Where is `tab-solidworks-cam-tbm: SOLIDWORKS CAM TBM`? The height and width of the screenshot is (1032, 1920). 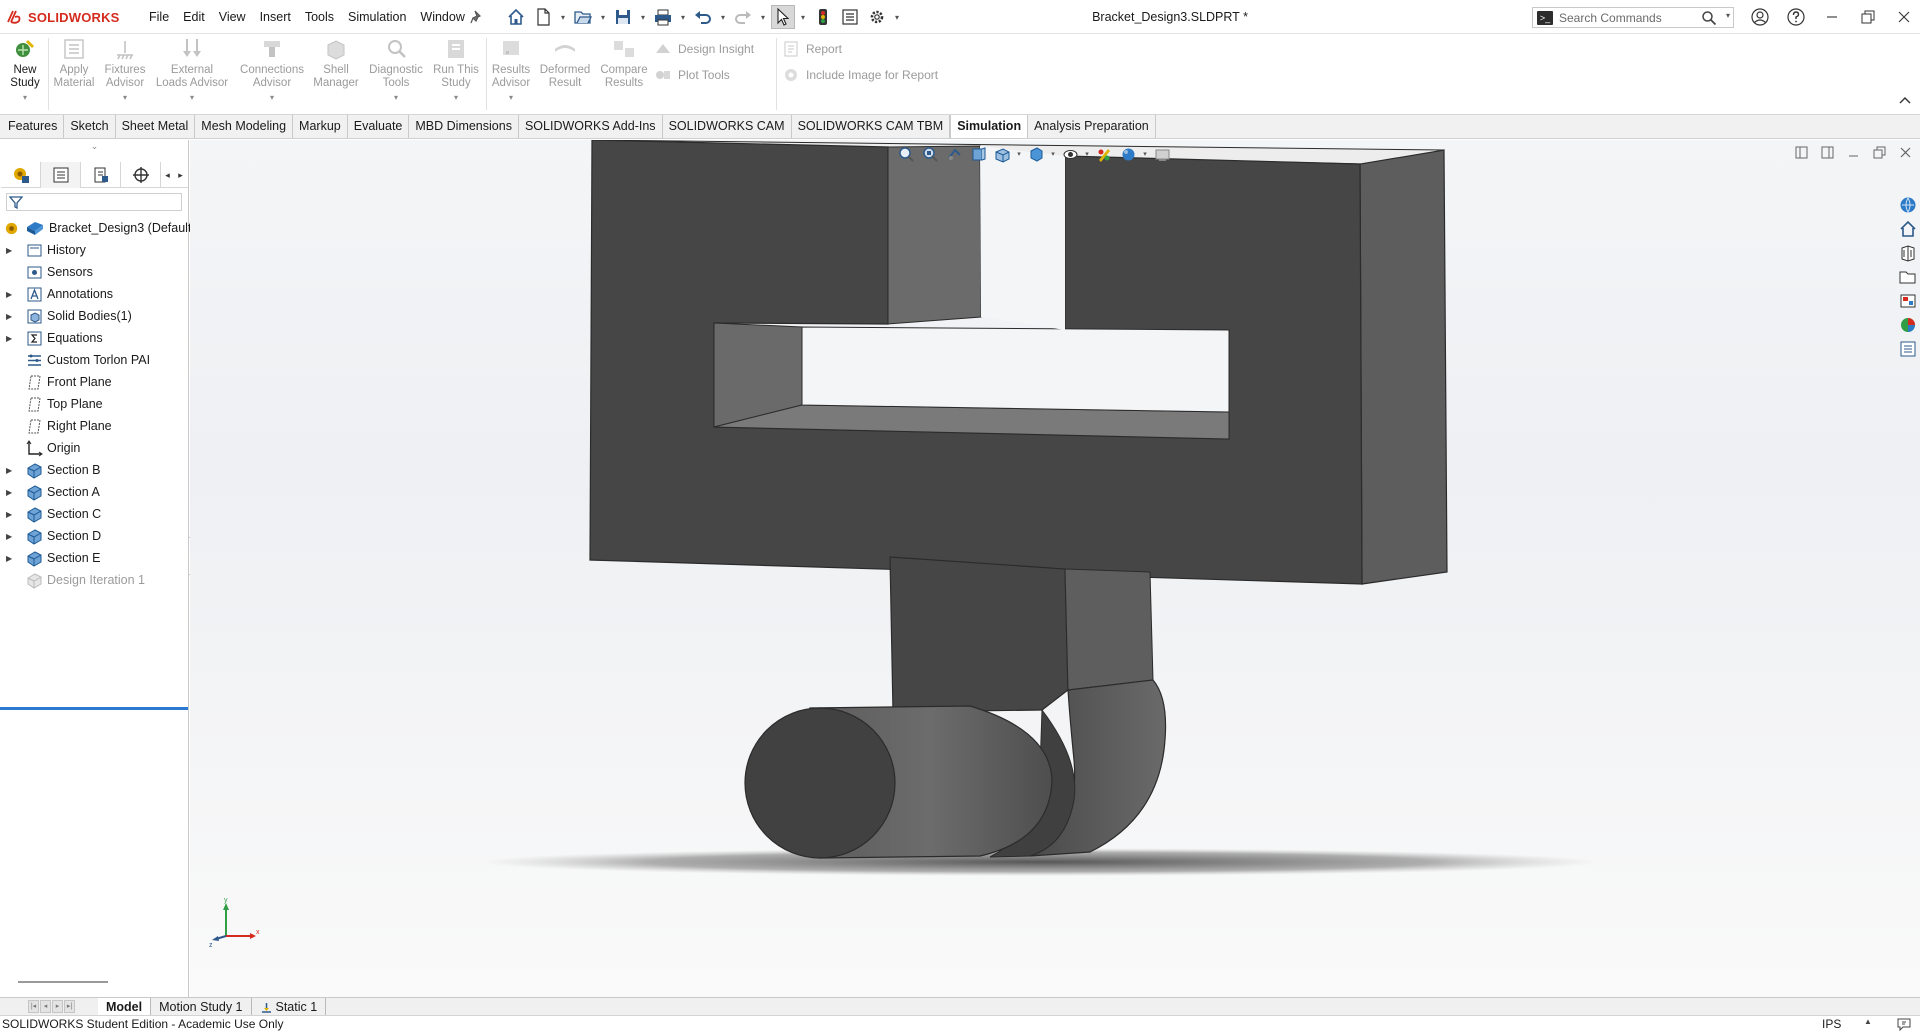
tab-solidworks-cam-tbm: SOLIDWORKS CAM TBM is located at coordinates (871, 126).